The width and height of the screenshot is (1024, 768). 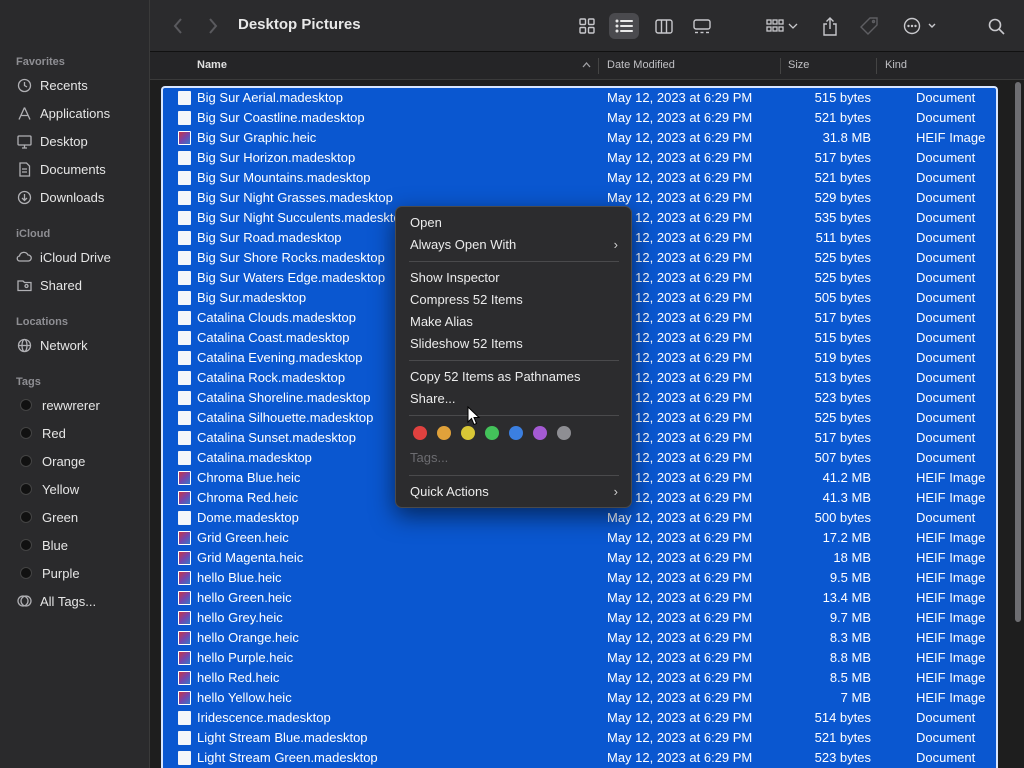 What do you see at coordinates (515, 322) in the screenshot?
I see `menu-item-make-alias: Make Alias` at bounding box center [515, 322].